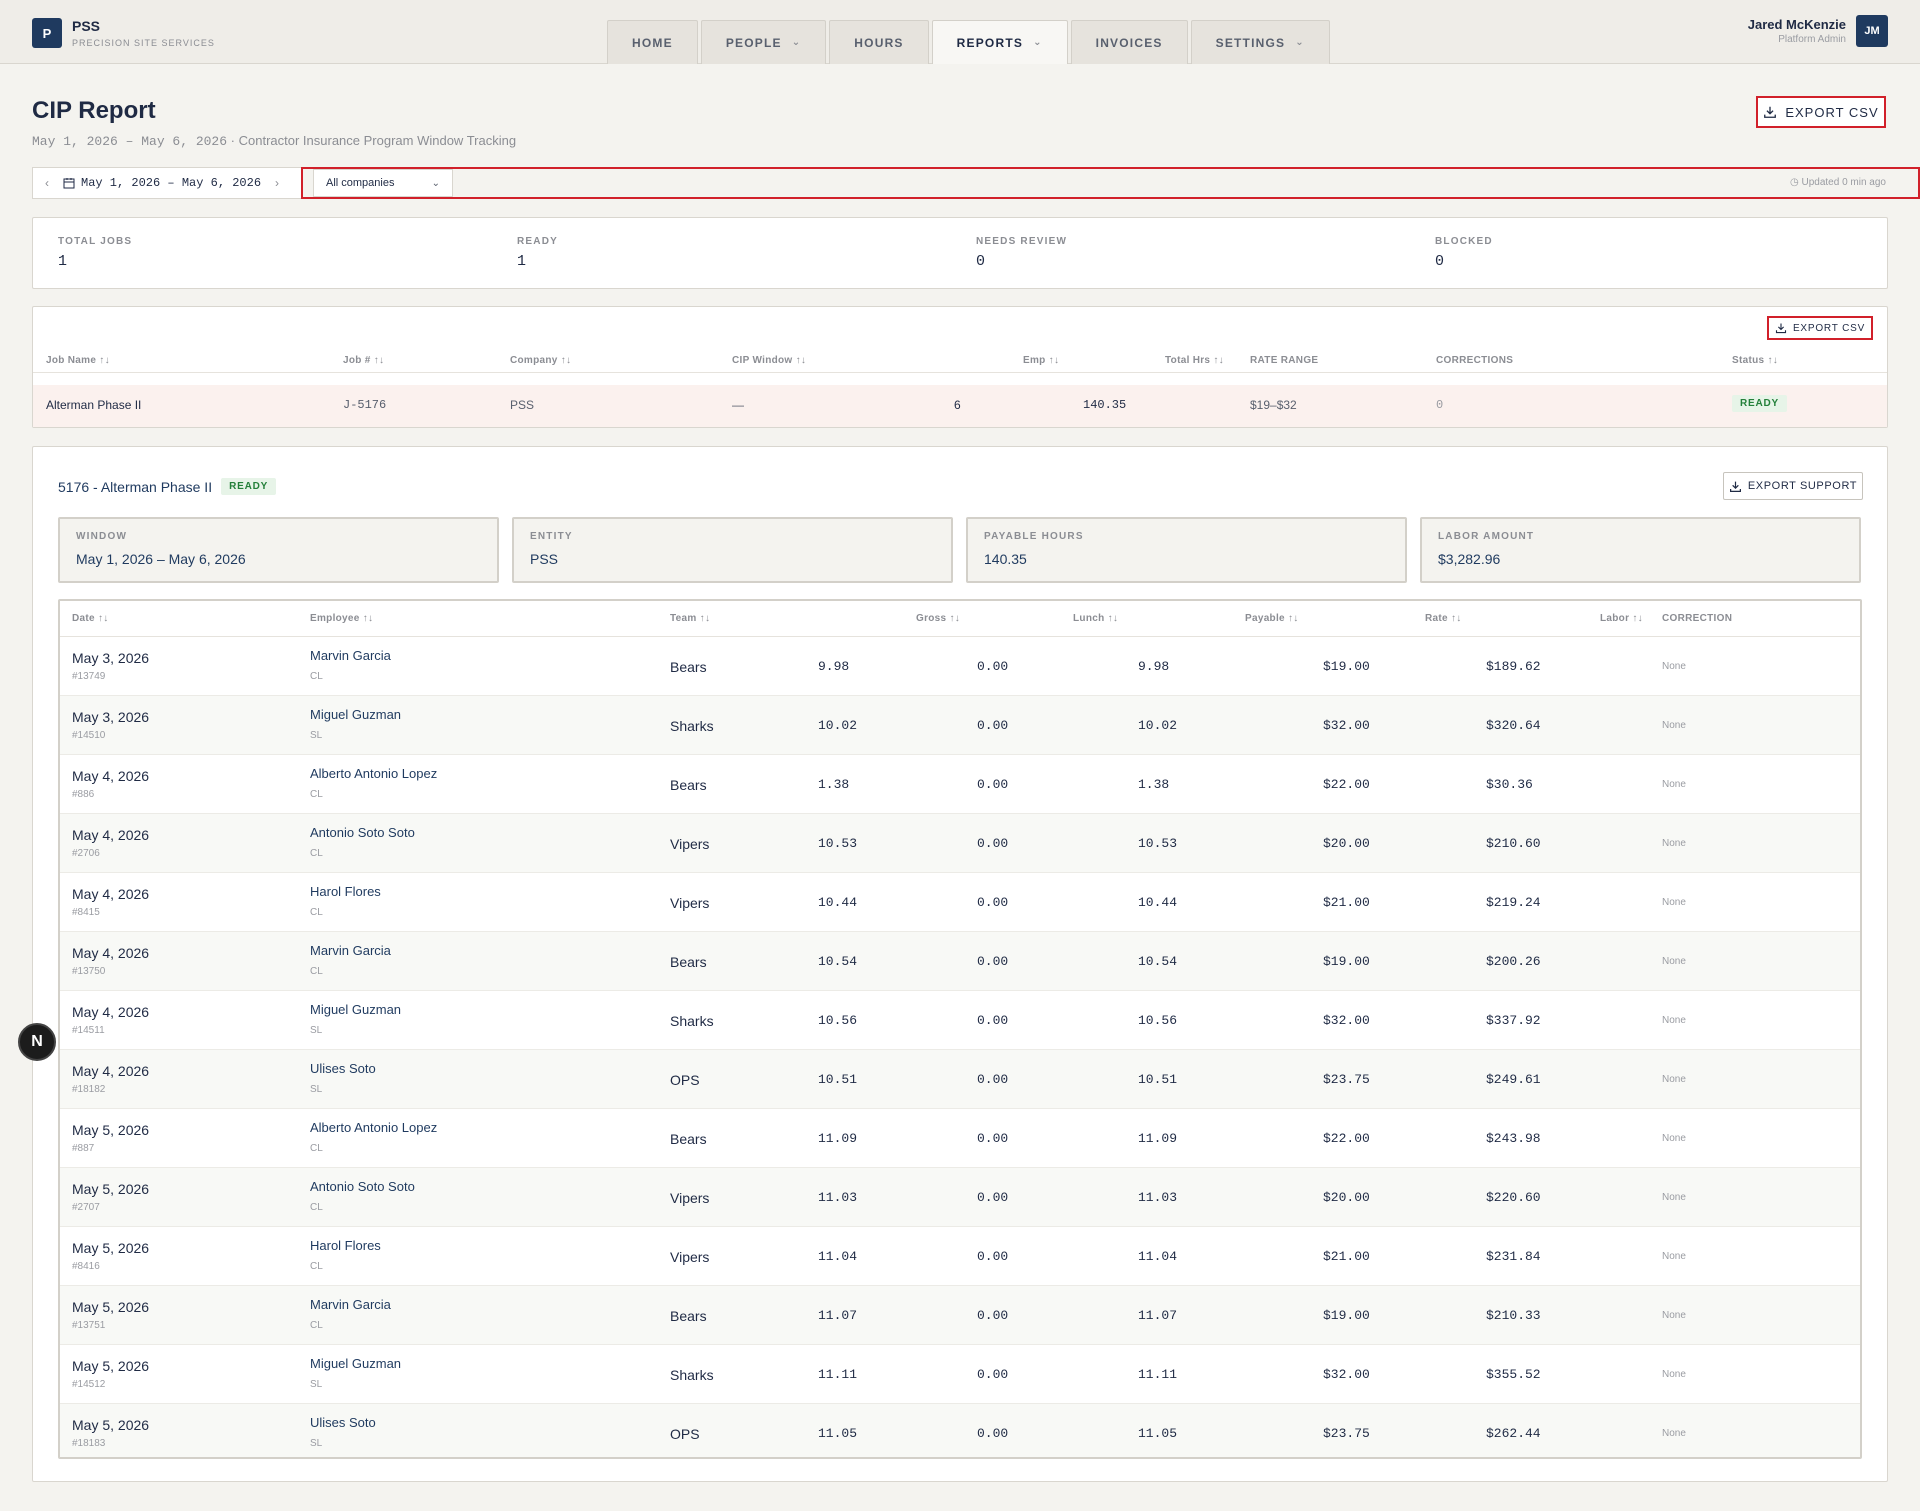  What do you see at coordinates (1346, 1433) in the screenshot?
I see `row-rate: $23.75` at bounding box center [1346, 1433].